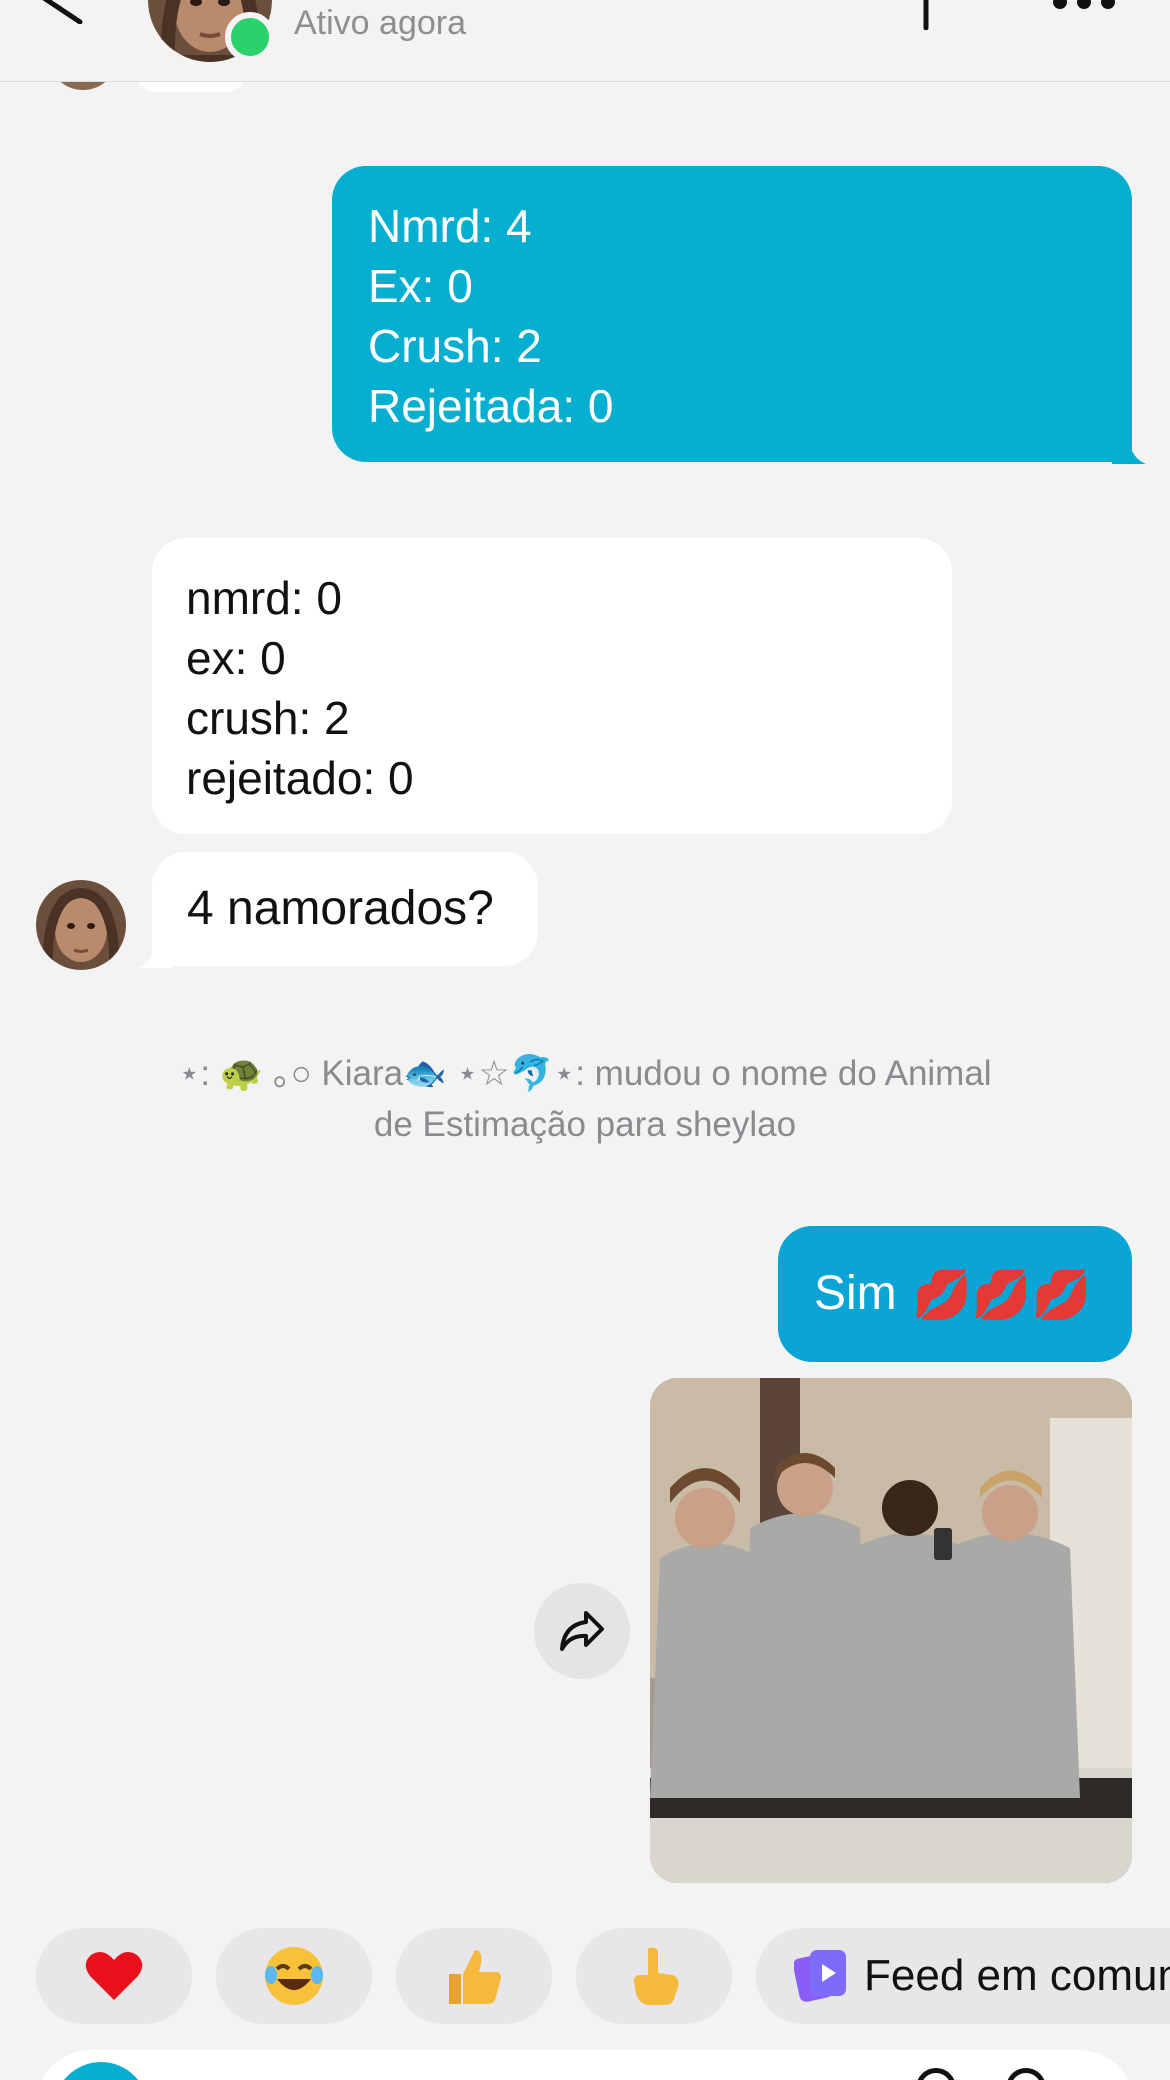 This screenshot has width=1170, height=2080. Describe the element at coordinates (739, 315) in the screenshot. I see `outgoing-message: Nmrd: 4 Ex: 0 Crush: 2 Rejeitada: 0` at that location.